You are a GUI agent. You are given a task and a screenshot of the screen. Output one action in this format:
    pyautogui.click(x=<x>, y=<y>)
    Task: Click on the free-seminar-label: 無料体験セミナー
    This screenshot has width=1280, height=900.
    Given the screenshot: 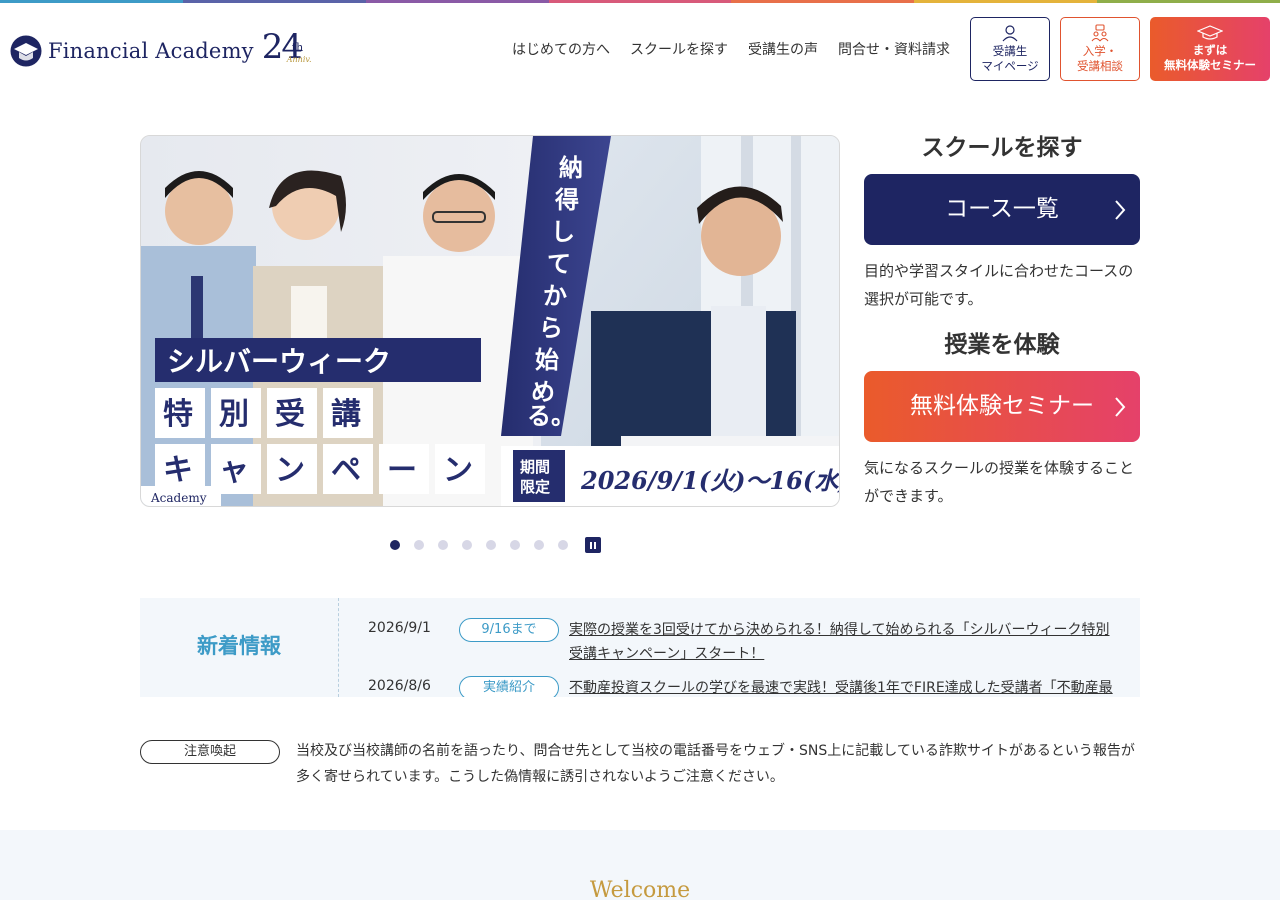 What is the action you would take?
    pyautogui.click(x=1002, y=406)
    